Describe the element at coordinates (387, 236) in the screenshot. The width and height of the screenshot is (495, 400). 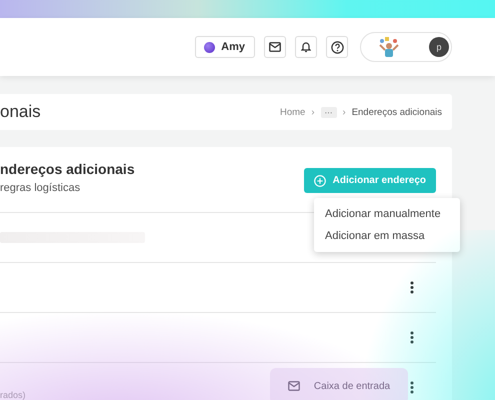
I see `menu-item: Adicionar em massa` at that location.